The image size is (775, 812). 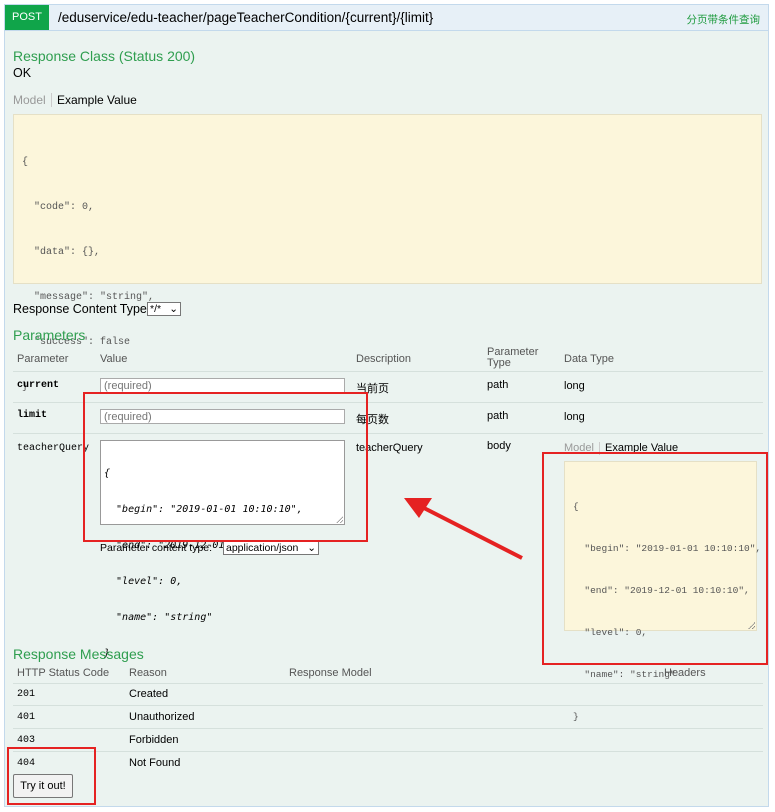 I want to click on annotation-arrow-icon, so click(x=463, y=529).